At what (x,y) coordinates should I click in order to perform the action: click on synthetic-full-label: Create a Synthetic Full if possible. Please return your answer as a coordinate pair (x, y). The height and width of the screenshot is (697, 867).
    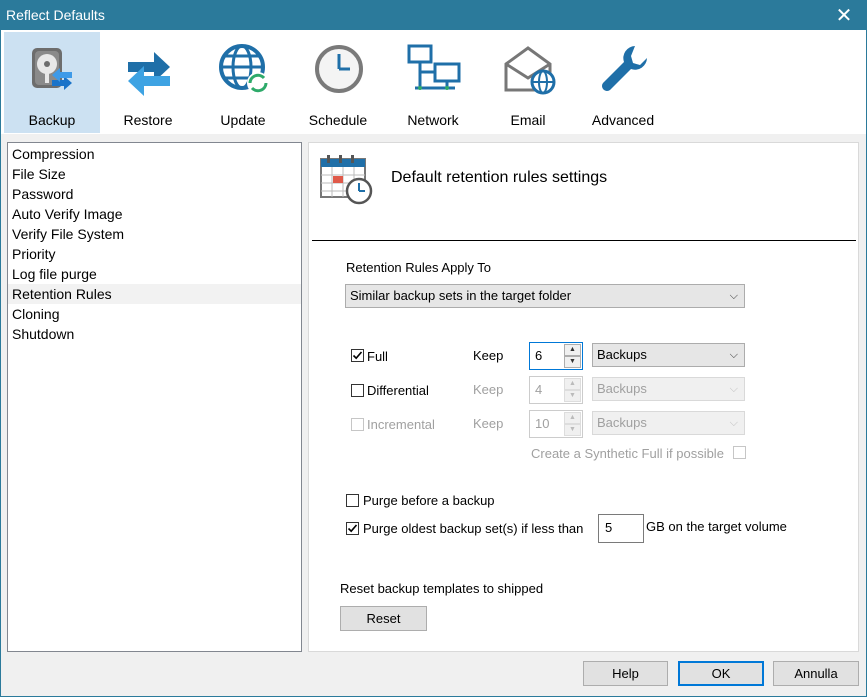
    Looking at the image, I should click on (627, 453).